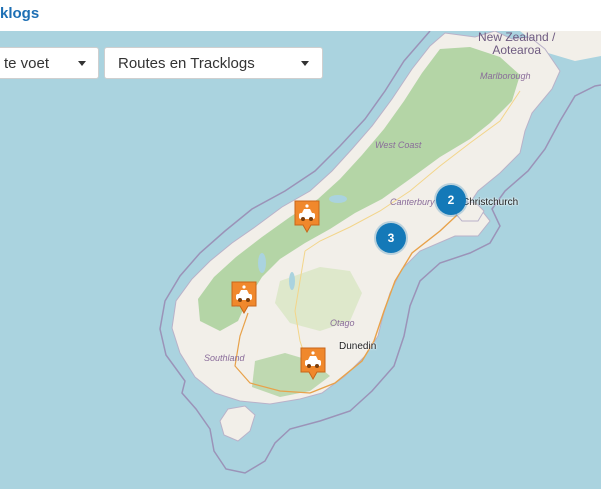  I want to click on marker-cluster: 3, so click(391, 238).